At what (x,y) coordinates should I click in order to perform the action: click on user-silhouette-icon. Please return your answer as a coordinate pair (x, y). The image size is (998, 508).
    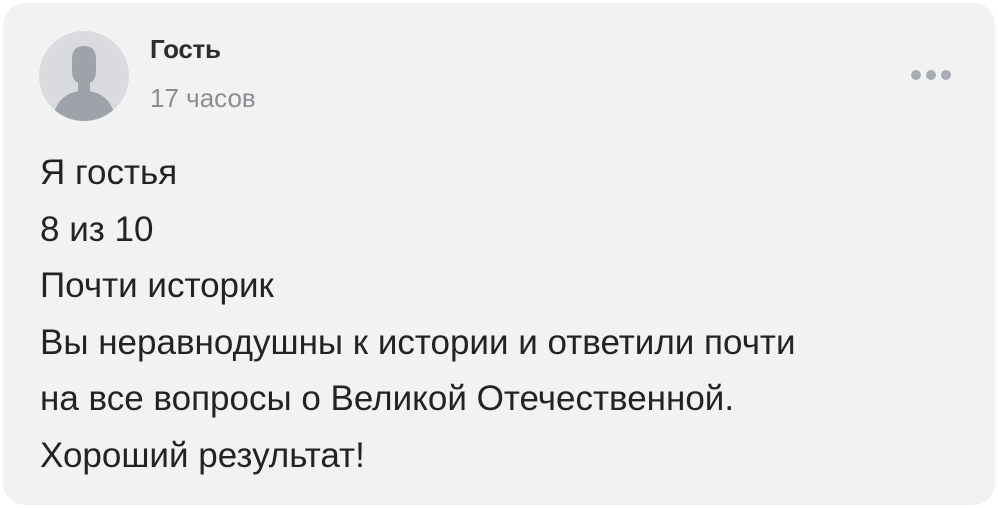
    Looking at the image, I should click on (84, 83).